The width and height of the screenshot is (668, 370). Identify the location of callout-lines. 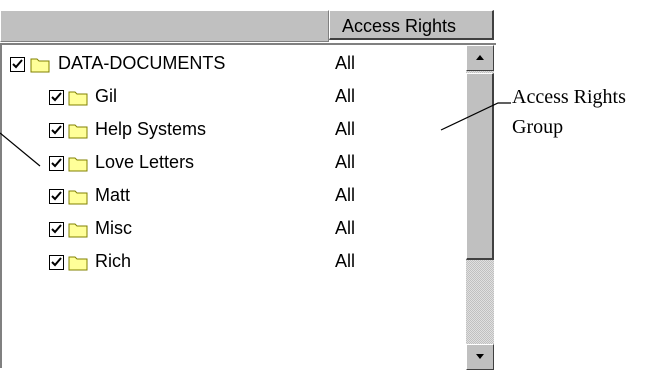
(255, 134).